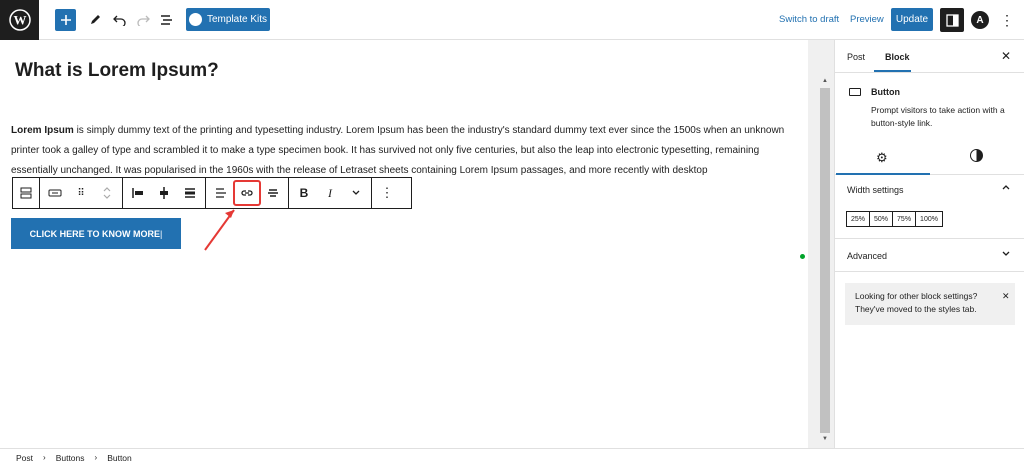  I want to click on sidebar-icon, so click(952, 20).